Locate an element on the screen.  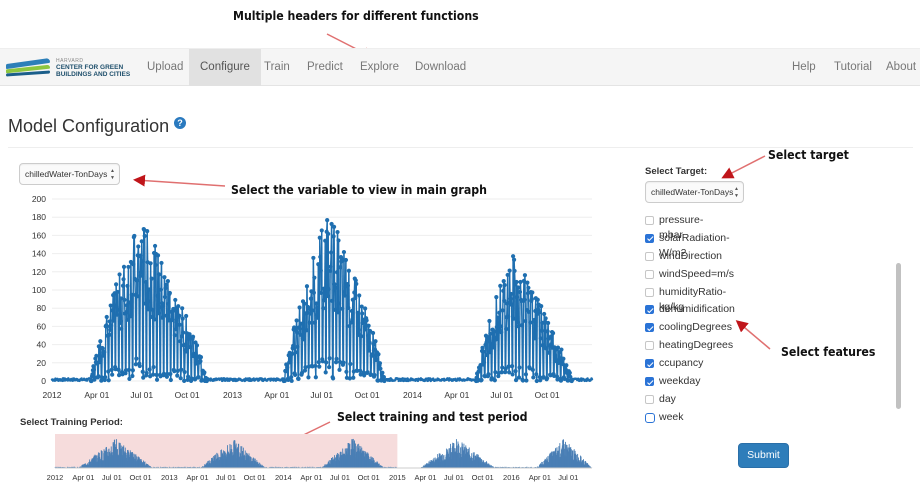
nav-about: About is located at coordinates (897, 67).